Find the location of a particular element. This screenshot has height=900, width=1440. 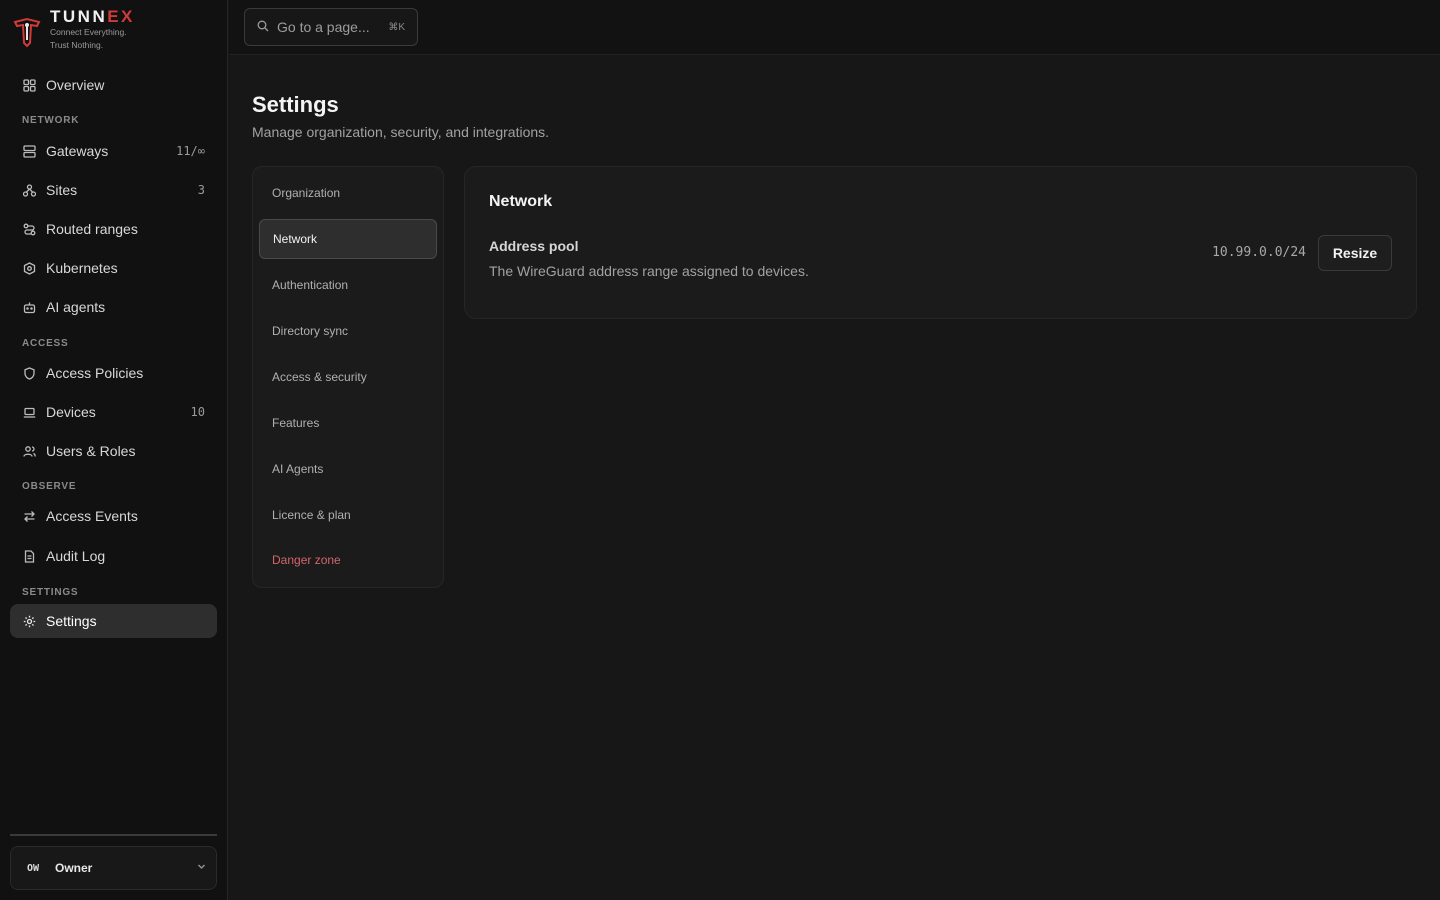

tab-access-security: Access & security is located at coordinates (348, 377).